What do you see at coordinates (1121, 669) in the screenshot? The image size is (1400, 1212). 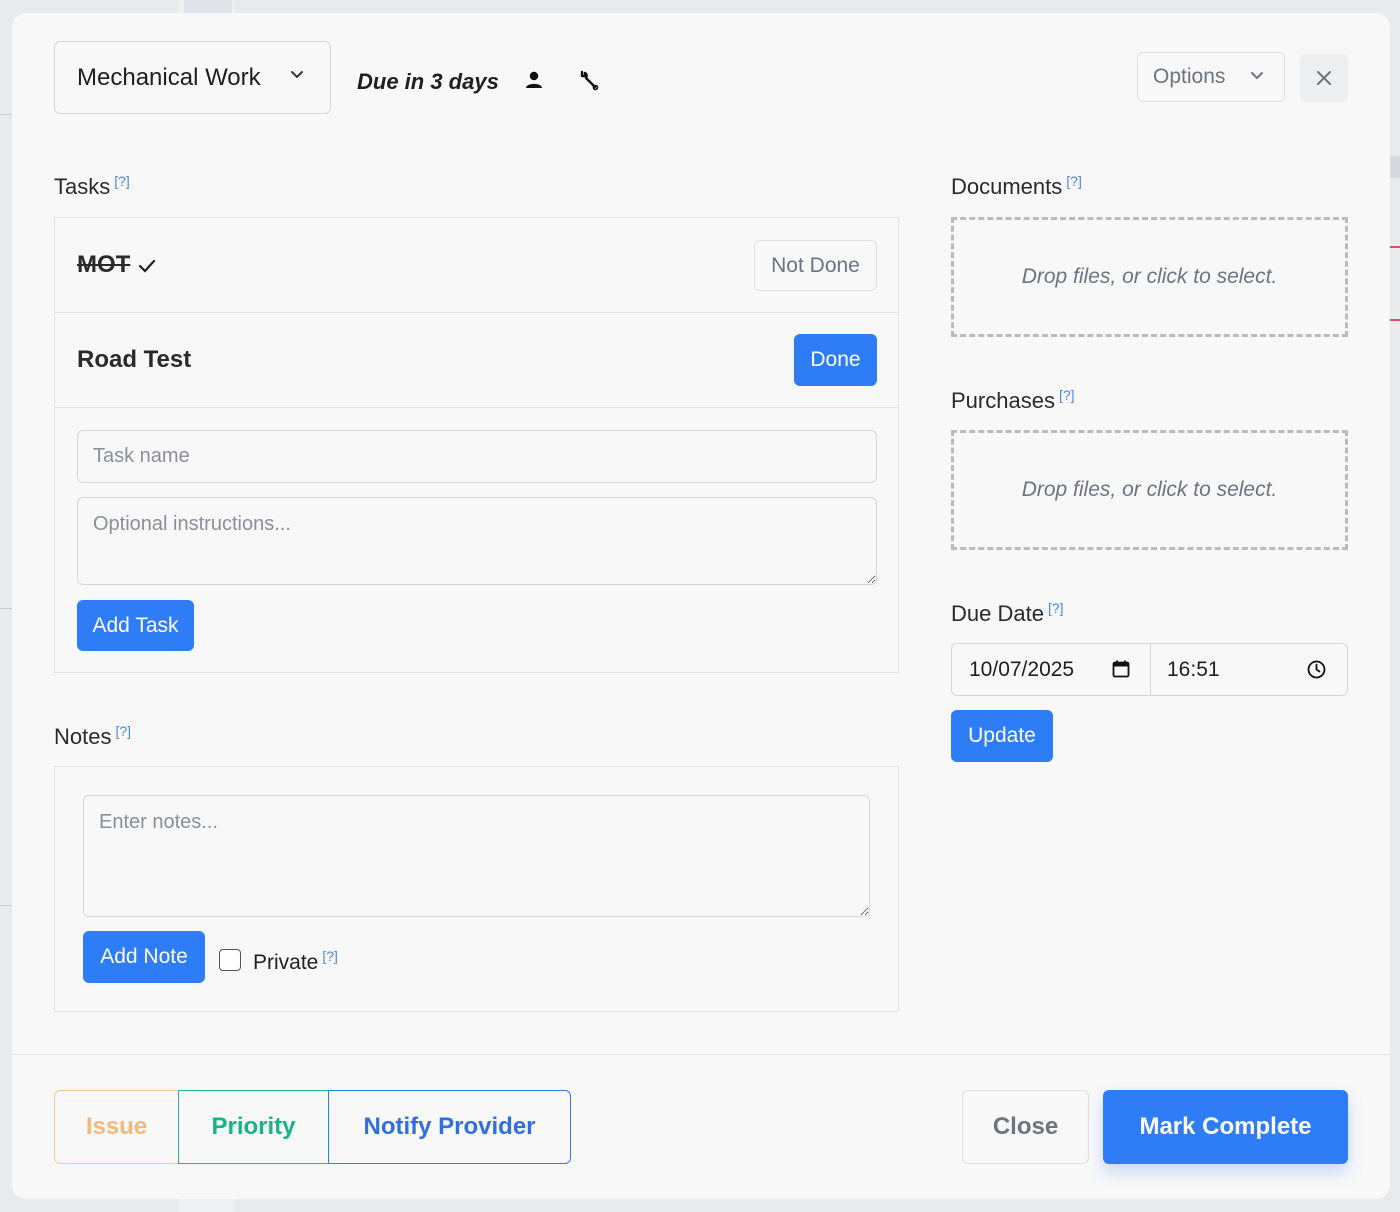 I see `calendar-icon` at bounding box center [1121, 669].